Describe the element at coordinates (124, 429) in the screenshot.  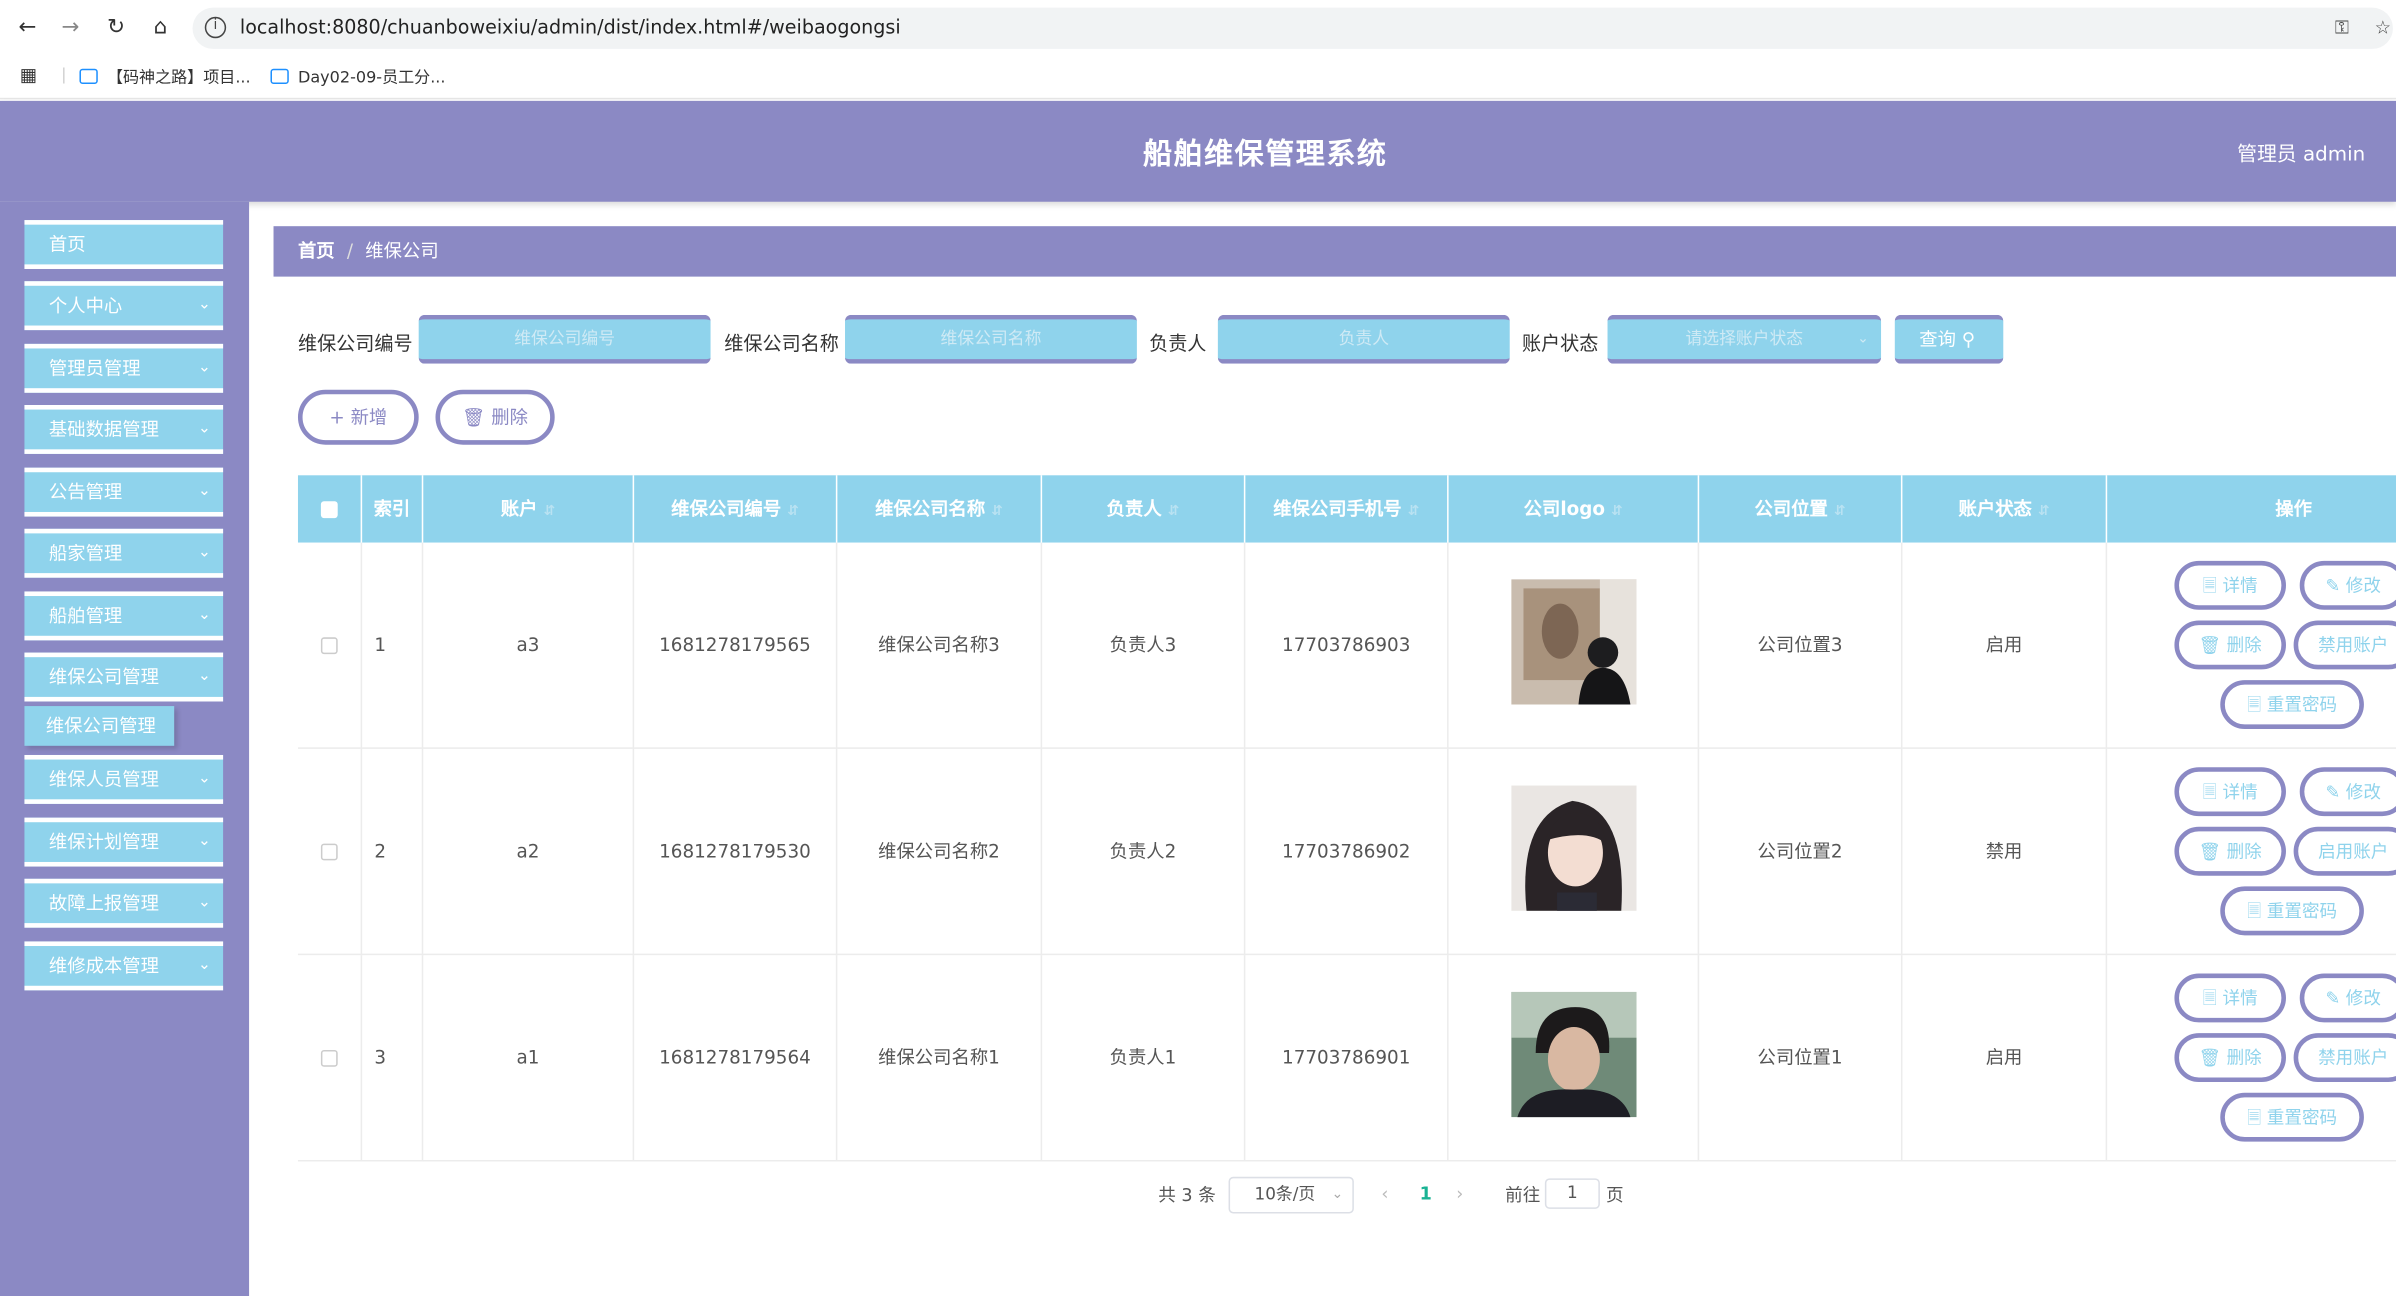
I see `sidebar-item-basedata: 基础数据管理 ⌄` at that location.